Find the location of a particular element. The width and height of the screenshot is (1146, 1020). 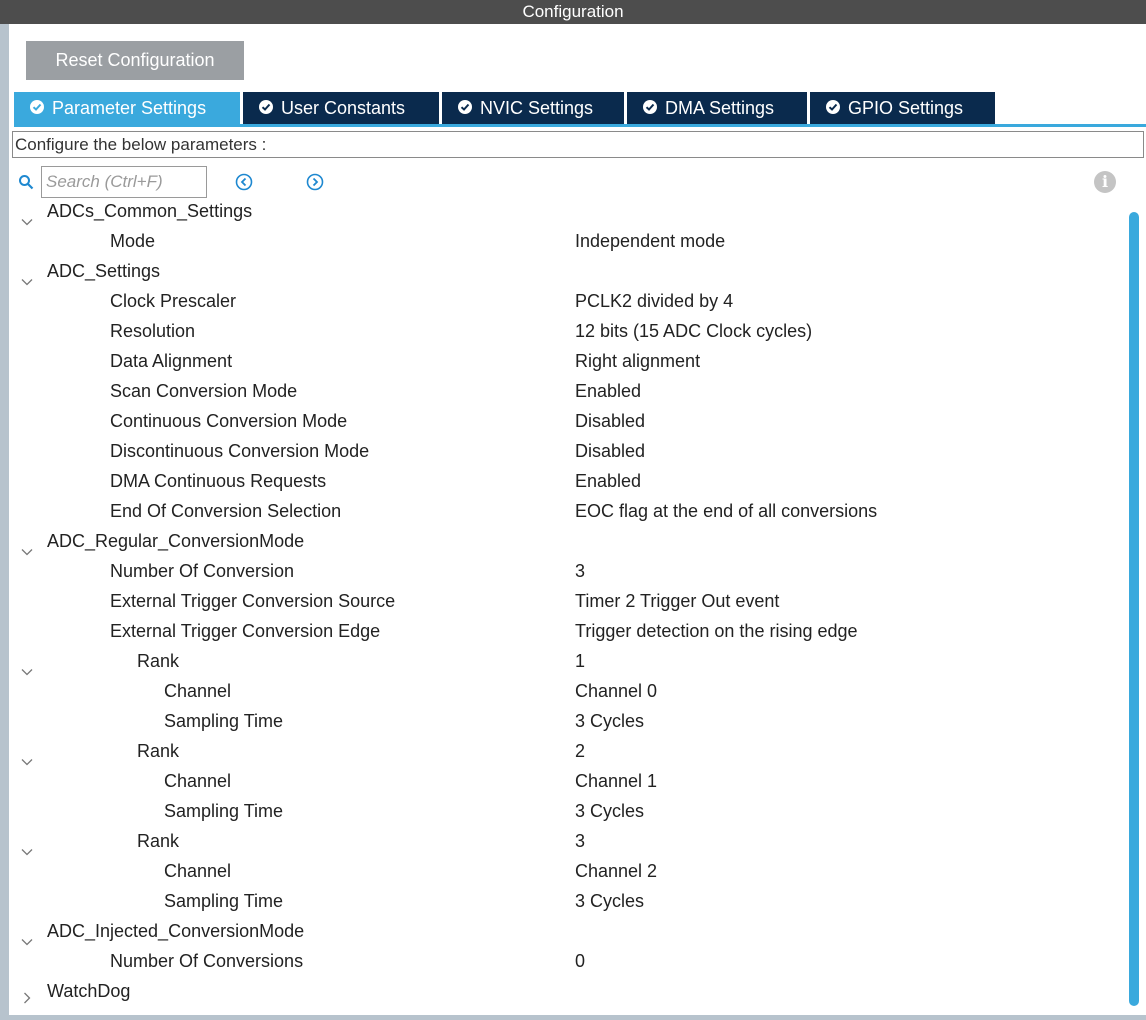

param-value: PCLK2 divided by 4 is located at coordinates (654, 301).